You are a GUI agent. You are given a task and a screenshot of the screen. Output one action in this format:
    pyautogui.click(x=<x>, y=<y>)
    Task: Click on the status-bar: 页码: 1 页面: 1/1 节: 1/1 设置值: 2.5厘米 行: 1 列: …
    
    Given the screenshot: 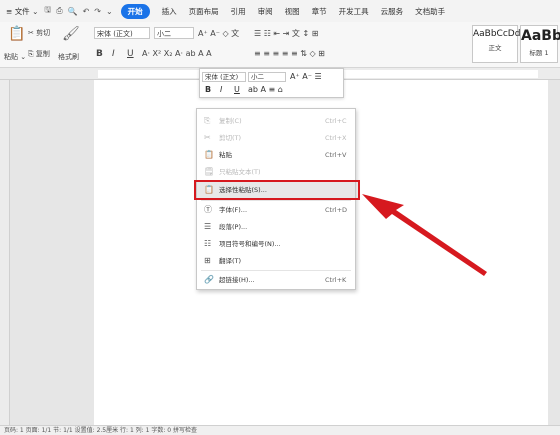 What is the action you would take?
    pyautogui.click(x=280, y=430)
    